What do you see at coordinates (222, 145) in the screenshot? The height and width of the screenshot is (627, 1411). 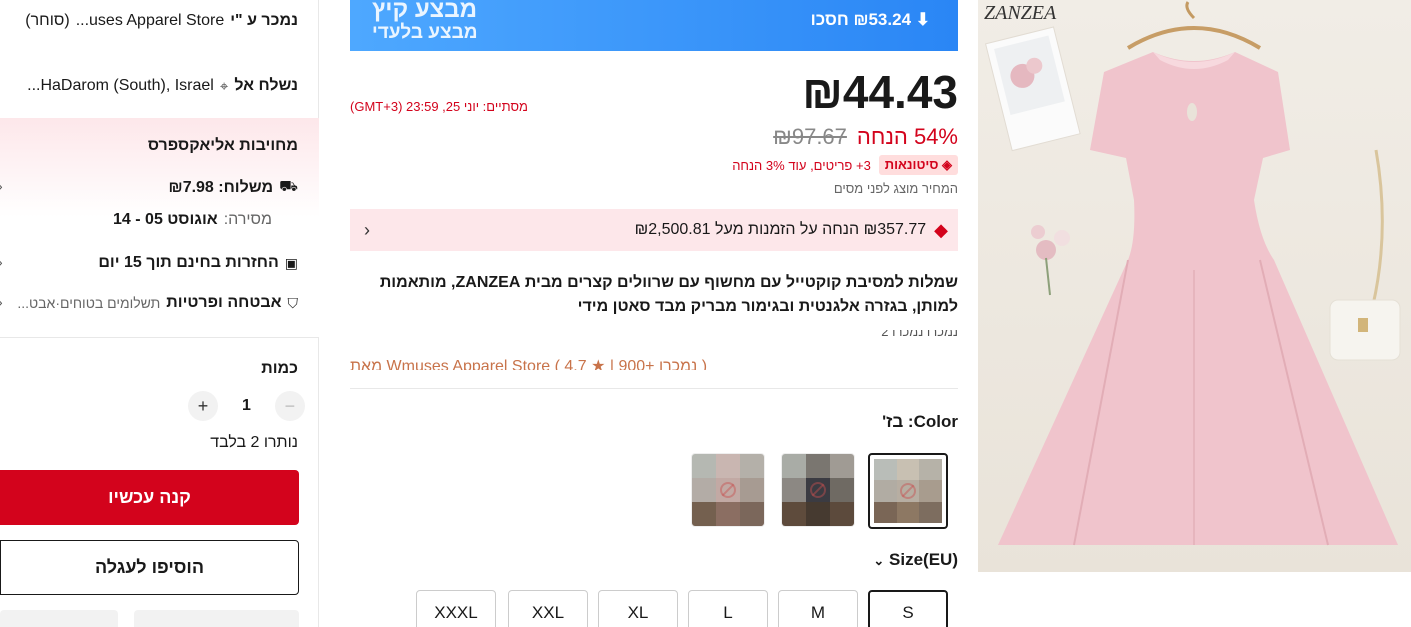 I see `promise-title: מחויבות אליאקספרס` at bounding box center [222, 145].